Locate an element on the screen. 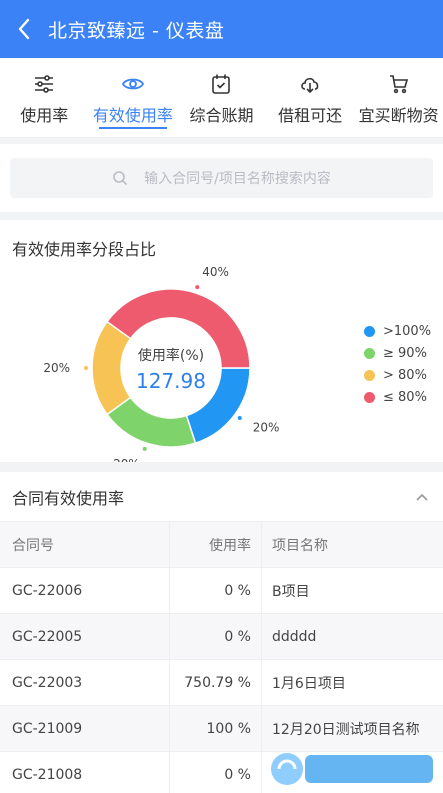 The height and width of the screenshot is (793, 443). tab-label: 宜买断物资 is located at coordinates (398, 115).